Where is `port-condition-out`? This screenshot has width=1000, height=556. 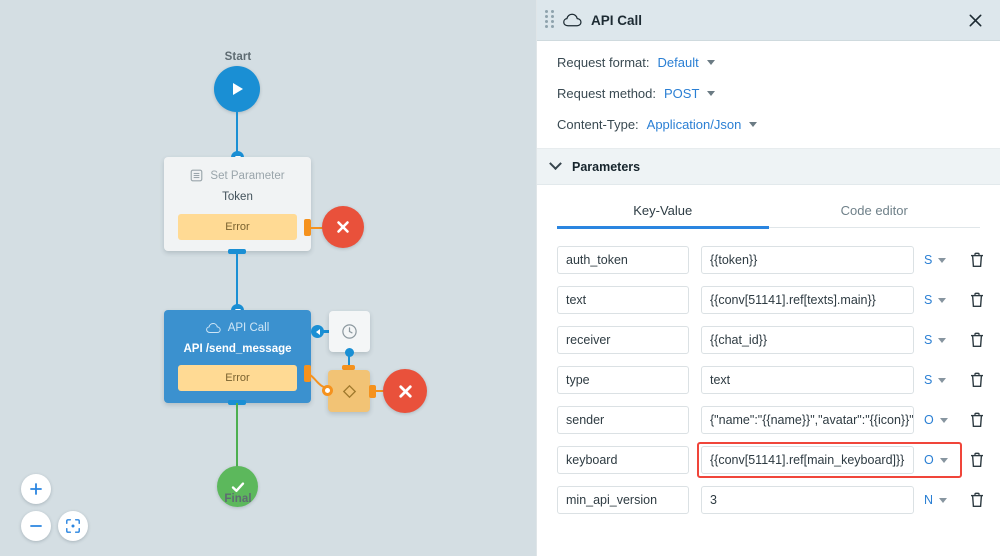
port-condition-out is located at coordinates (372, 391).